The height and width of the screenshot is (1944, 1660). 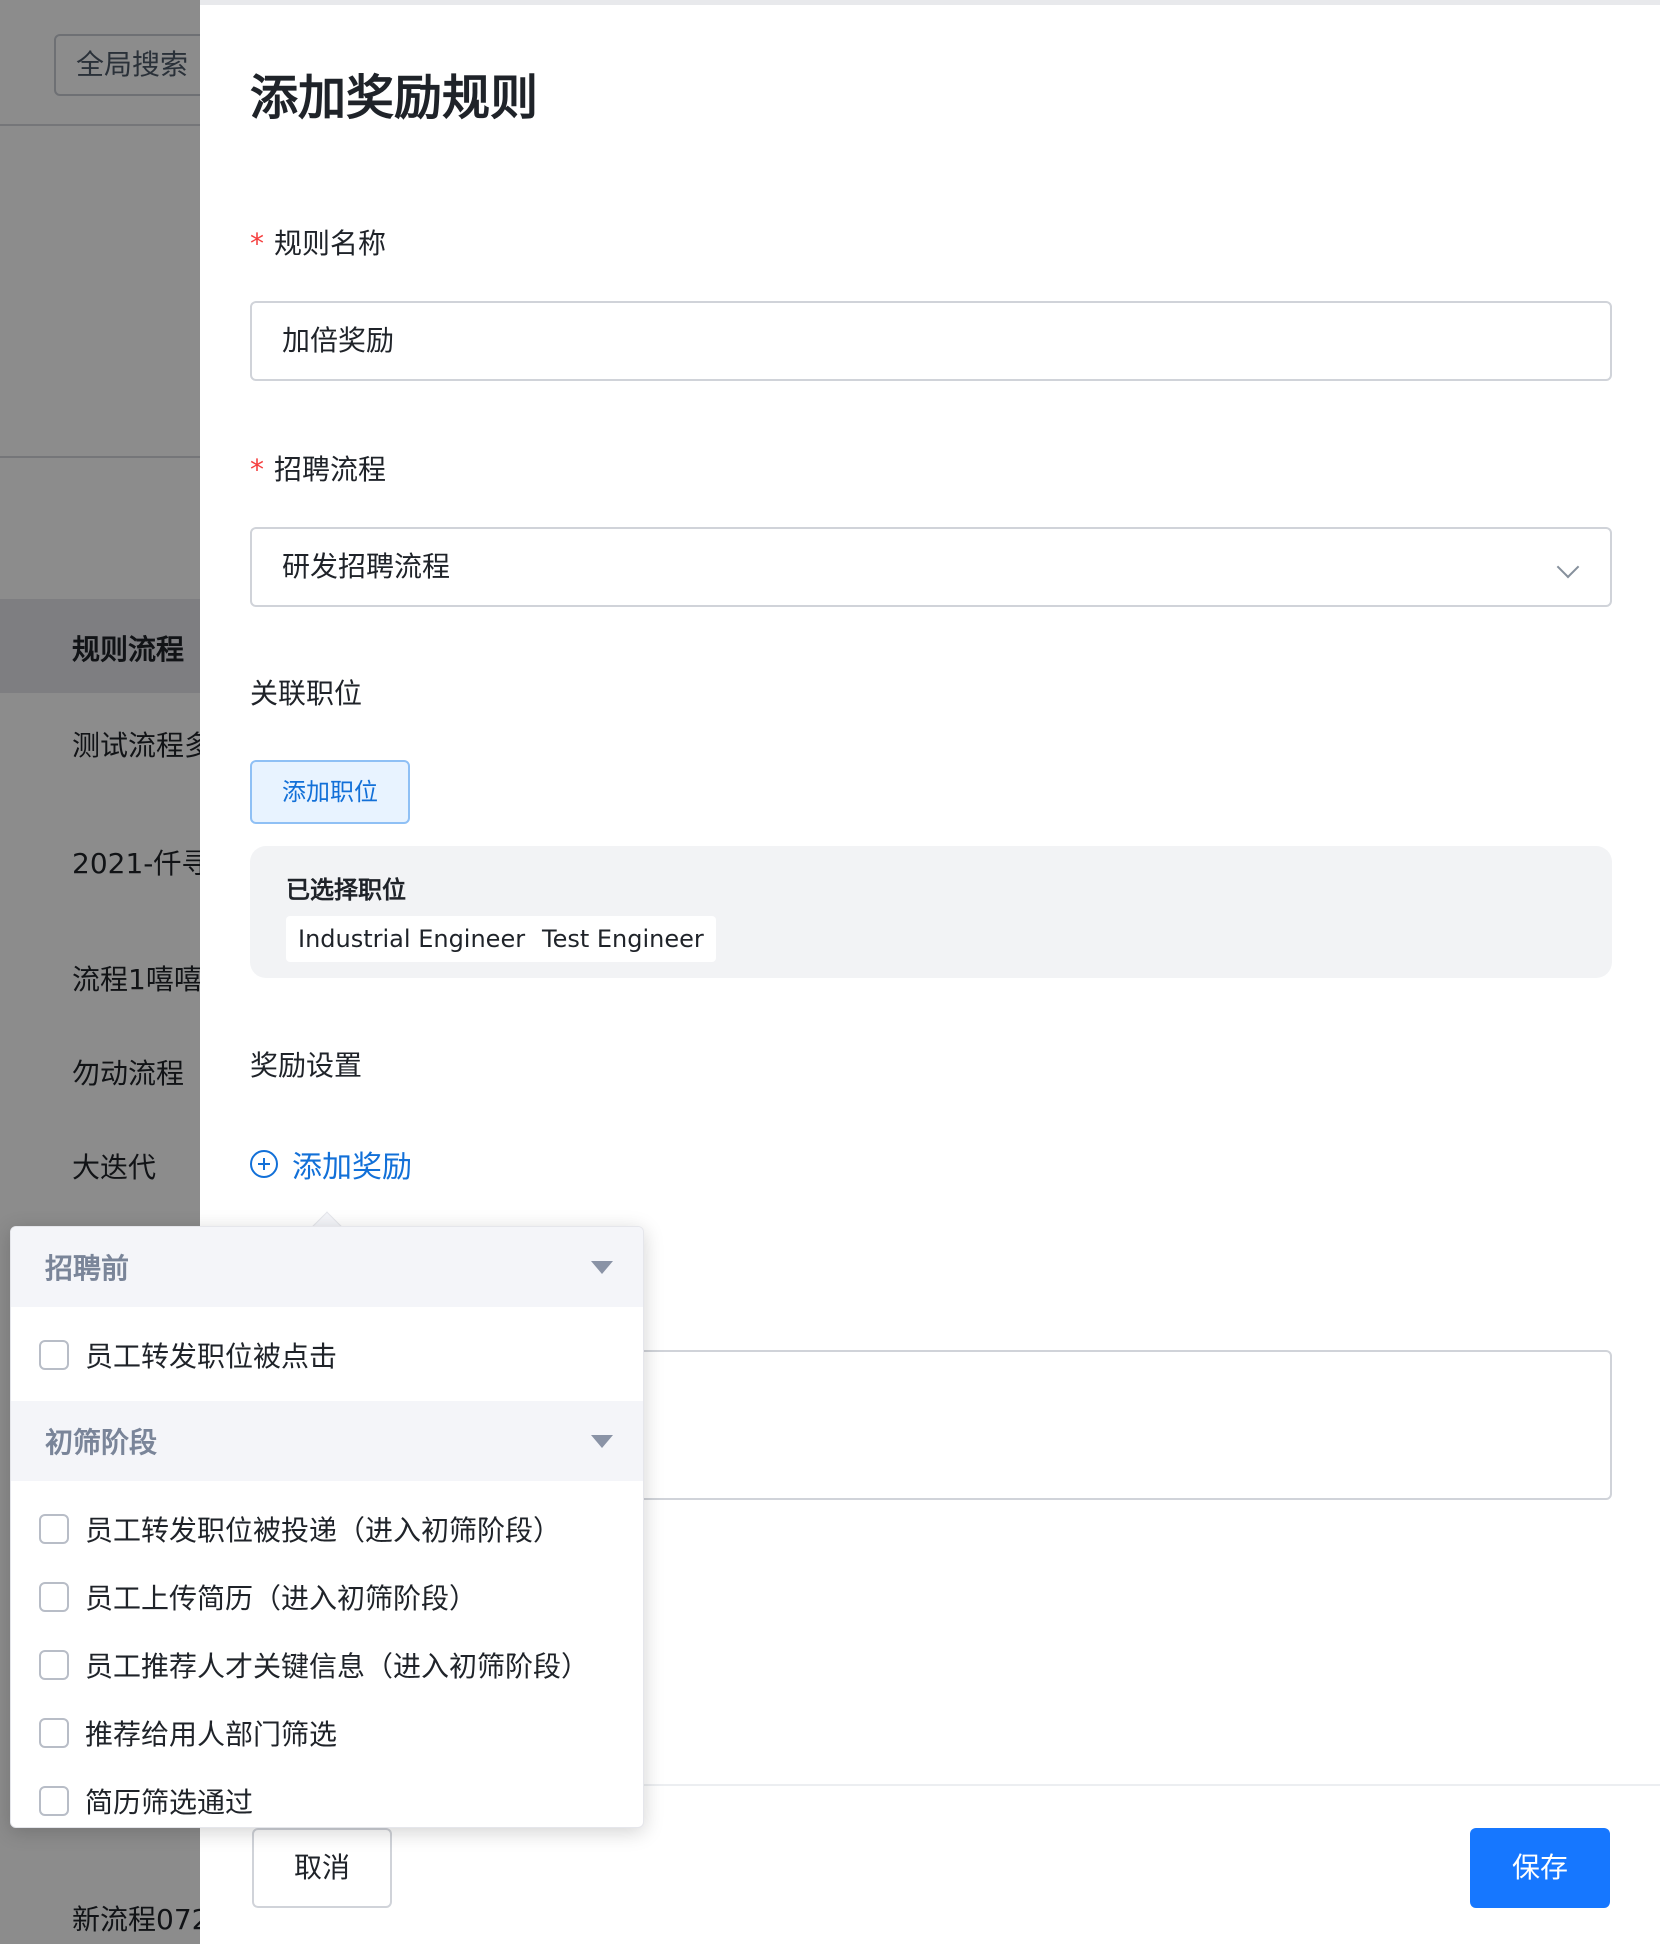 I want to click on option-item: 推荐给用人部门筛选, so click(x=188, y=1733).